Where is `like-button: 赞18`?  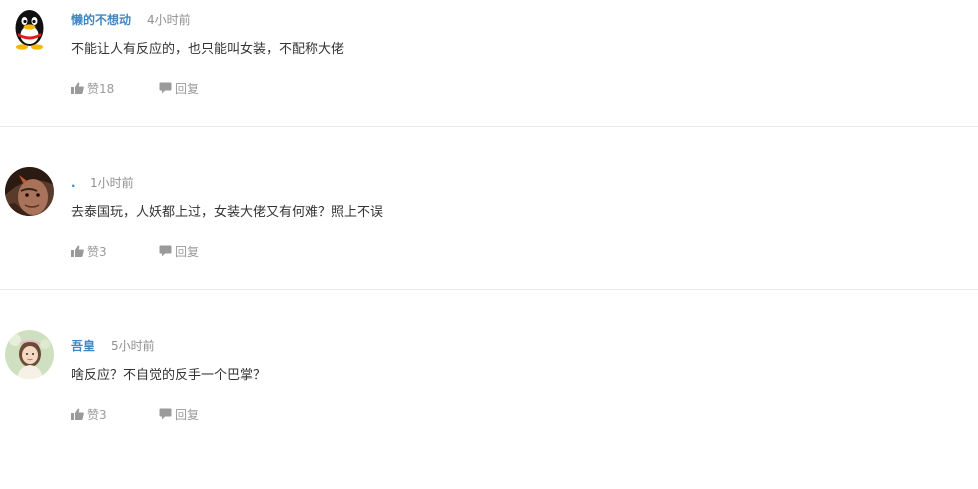
like-button: 赞18 is located at coordinates (92, 88).